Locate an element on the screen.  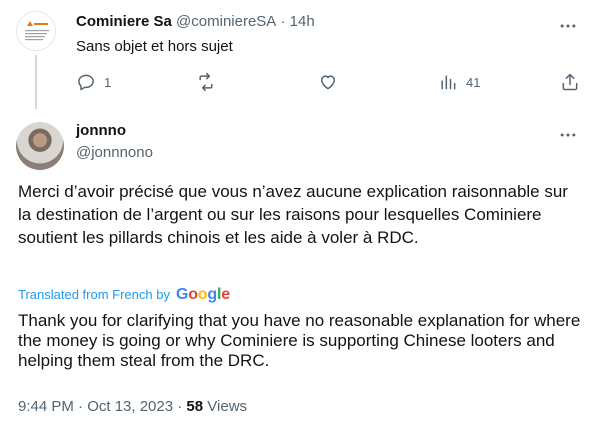
share-icon is located at coordinates (570, 82).